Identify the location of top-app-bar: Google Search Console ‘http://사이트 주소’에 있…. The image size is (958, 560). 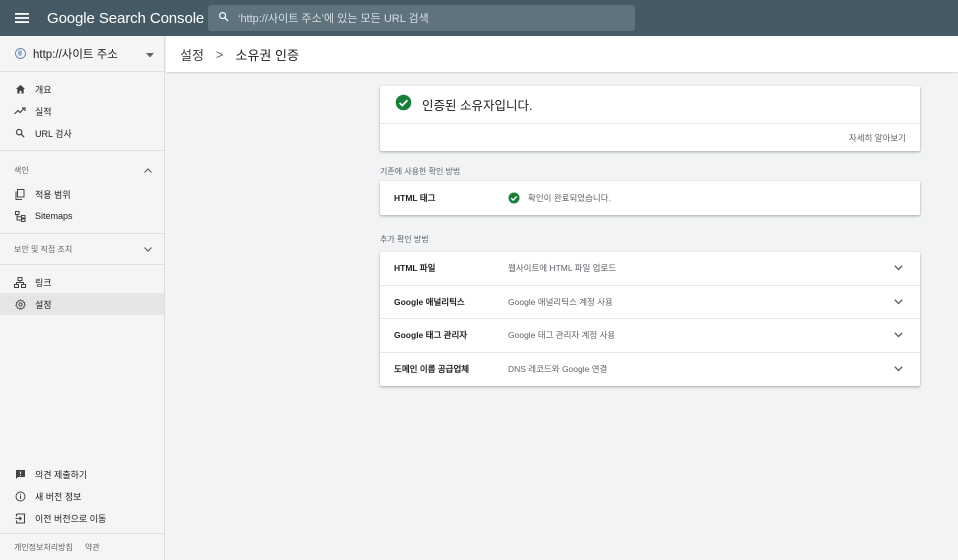
(479, 18).